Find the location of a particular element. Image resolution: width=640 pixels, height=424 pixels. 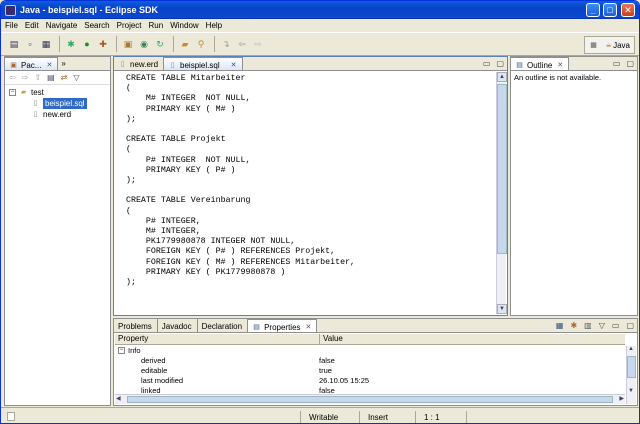

perspective-switcher: ▦ ☕ Java is located at coordinates (609, 45).